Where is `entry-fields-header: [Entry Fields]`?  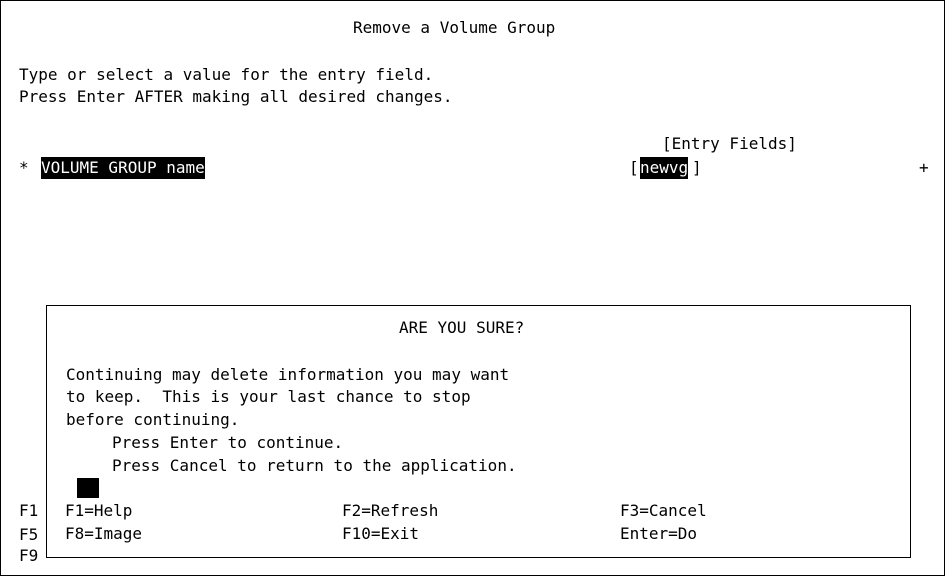
entry-fields-header: [Entry Fields] is located at coordinates (729, 143).